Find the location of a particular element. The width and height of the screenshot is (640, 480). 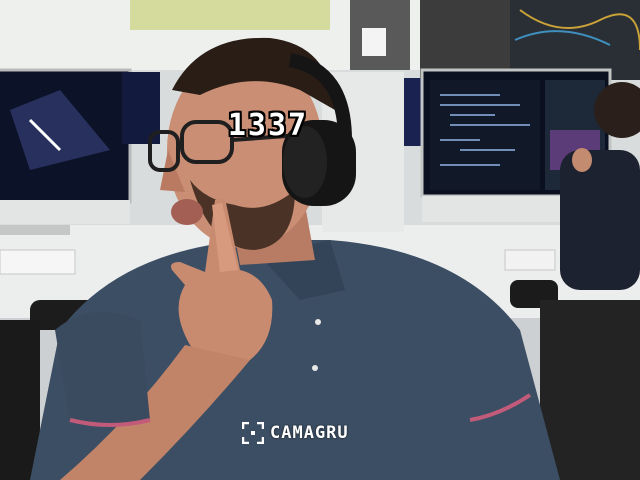

watermark-brand-text: CAMAGRU is located at coordinates (309, 433).